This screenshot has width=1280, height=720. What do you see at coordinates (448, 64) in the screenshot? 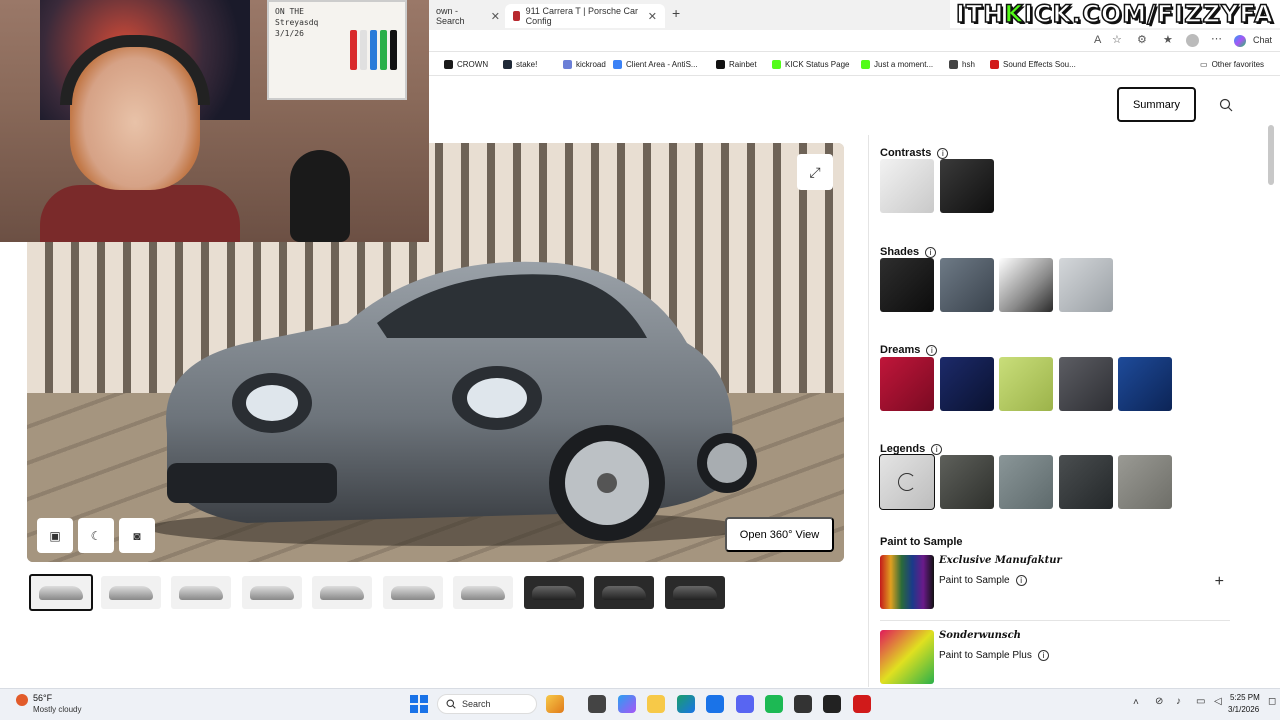
I see `favicon-icon` at bounding box center [448, 64].